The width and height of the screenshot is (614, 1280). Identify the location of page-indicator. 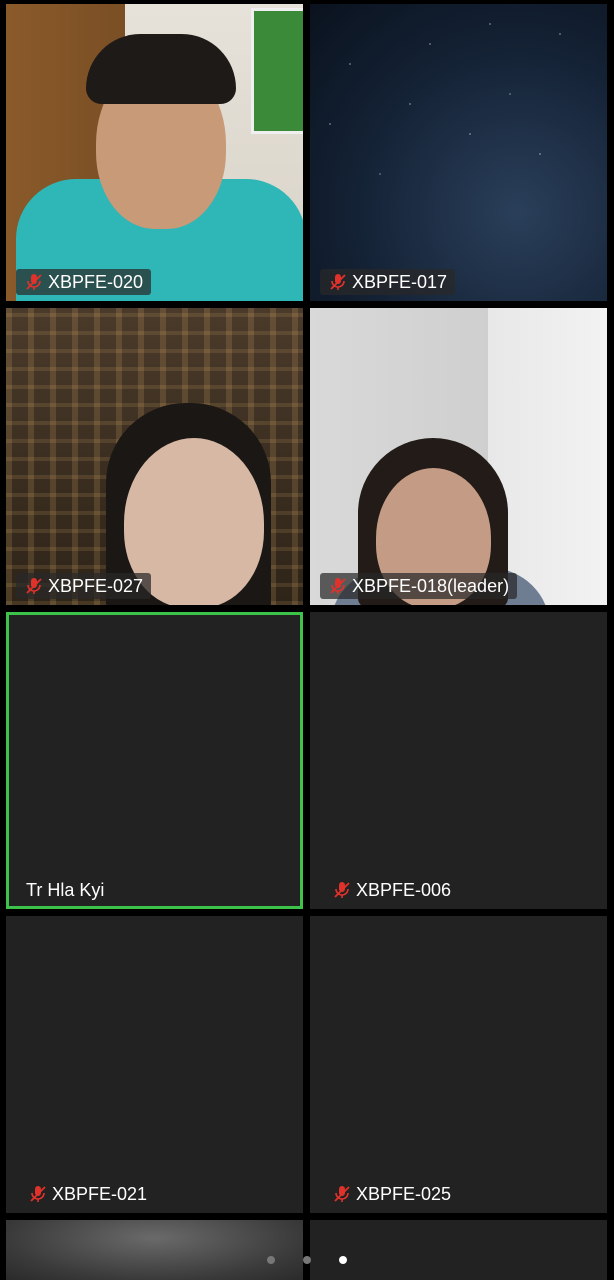
(307, 1260).